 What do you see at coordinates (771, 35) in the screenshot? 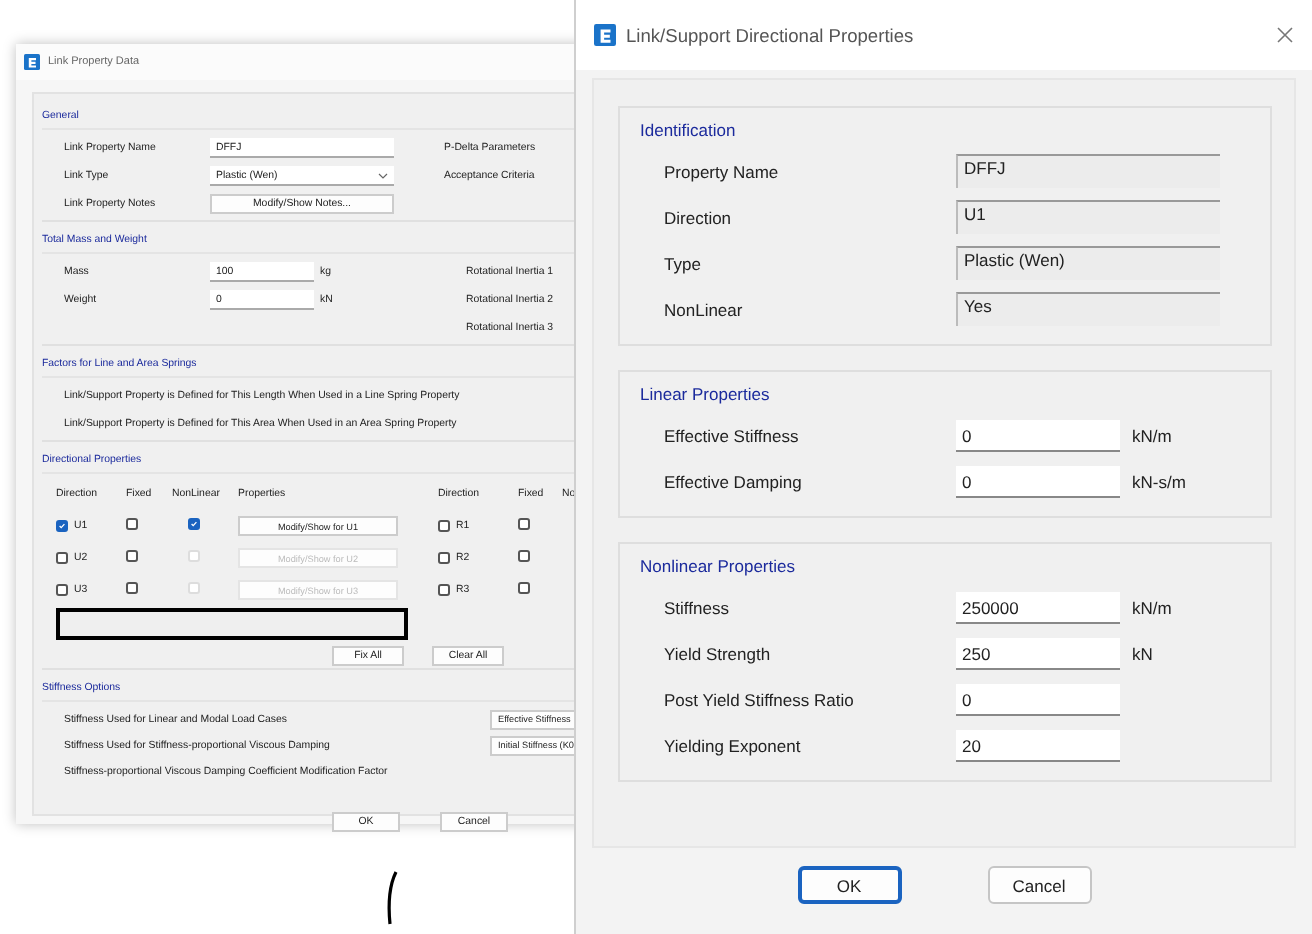
I see `window-title: Link/Support Directional Properties` at bounding box center [771, 35].